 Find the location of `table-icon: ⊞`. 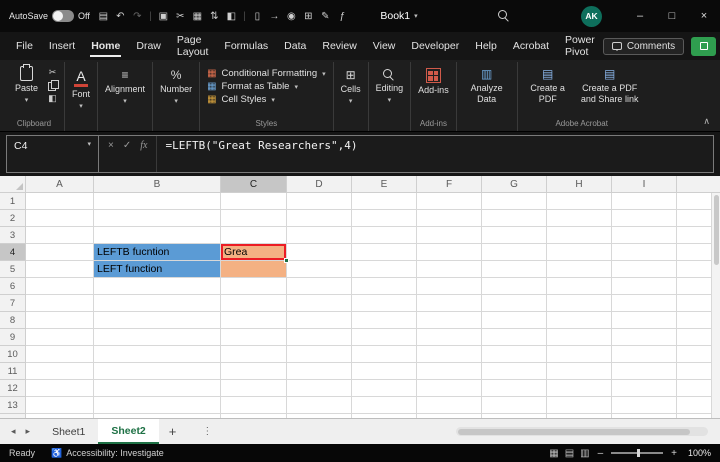

table-icon: ⊞ is located at coordinates (308, 16).